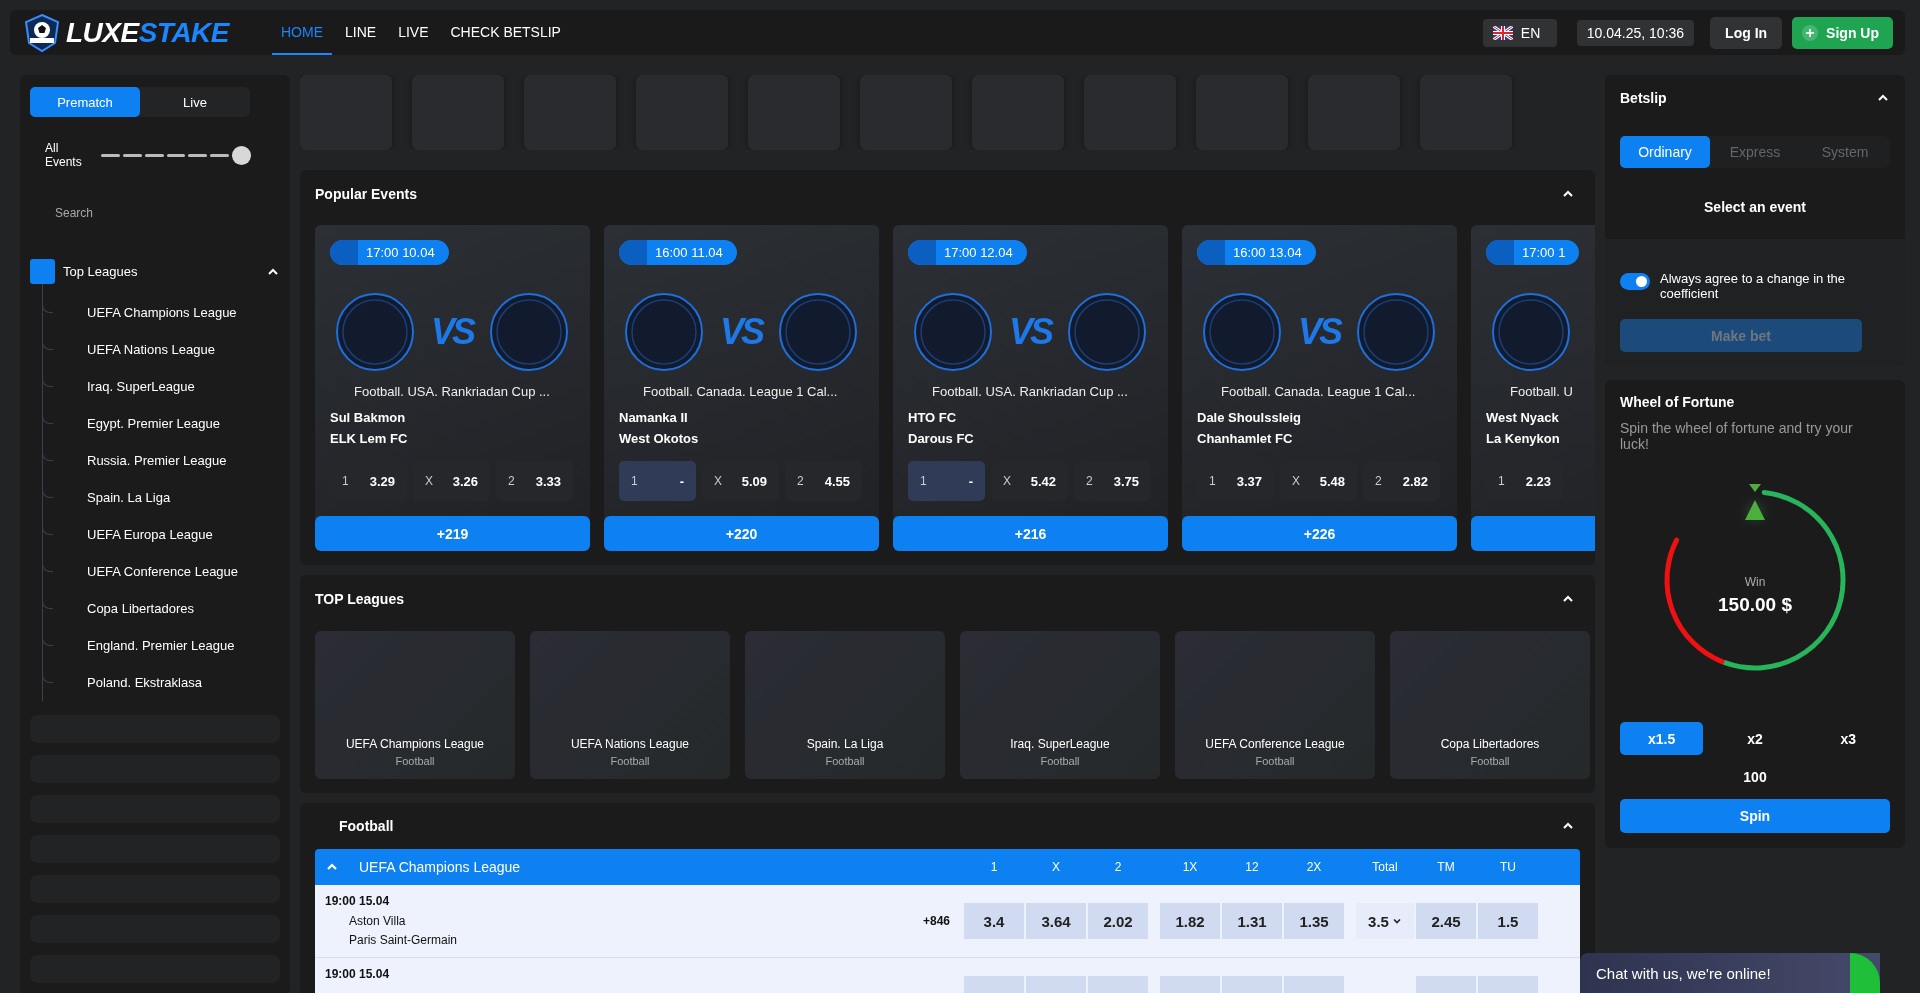 This screenshot has width=1920, height=993. I want to click on odds-button: 1.35, so click(1314, 921).